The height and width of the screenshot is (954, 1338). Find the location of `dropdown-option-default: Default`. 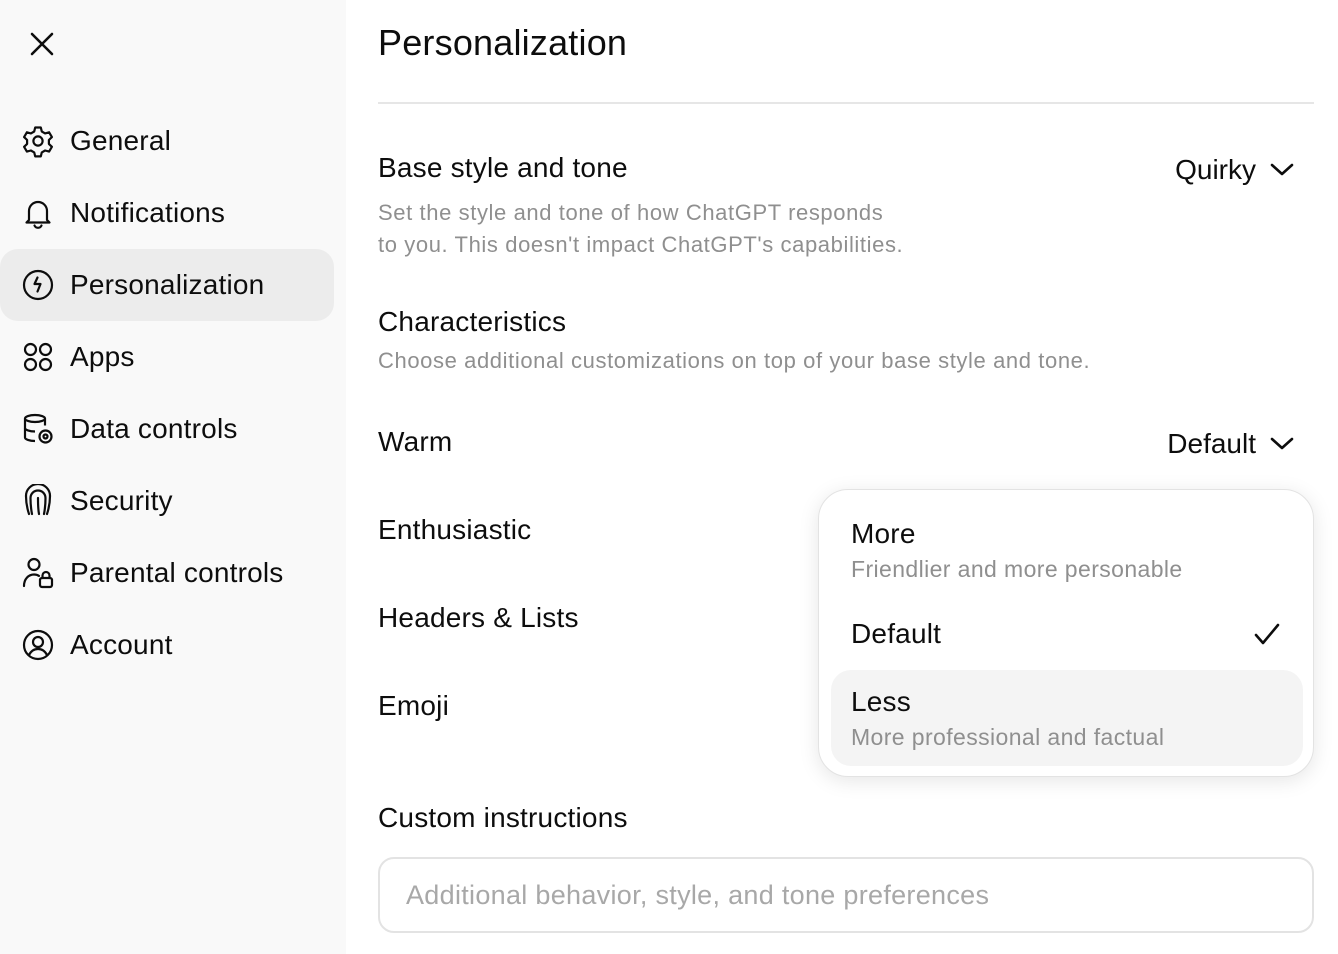

dropdown-option-default: Default is located at coordinates (1067, 634).